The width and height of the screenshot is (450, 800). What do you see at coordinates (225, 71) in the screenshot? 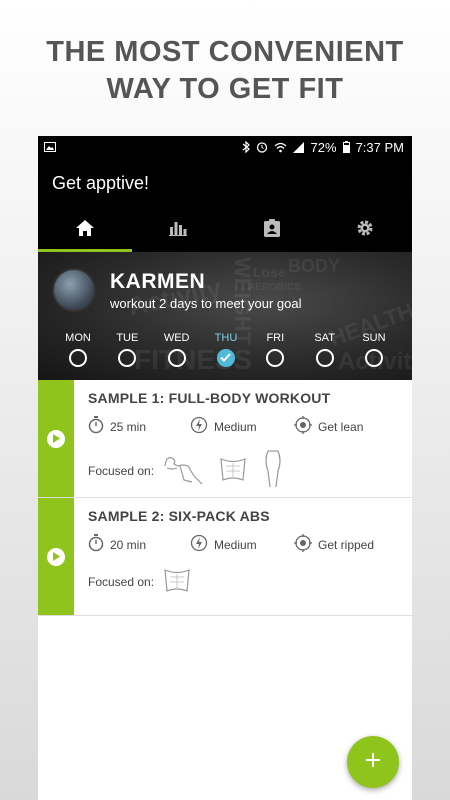
I see `promo-headline: THE MOST CONVENIENT WAY TO GET FIT` at bounding box center [225, 71].